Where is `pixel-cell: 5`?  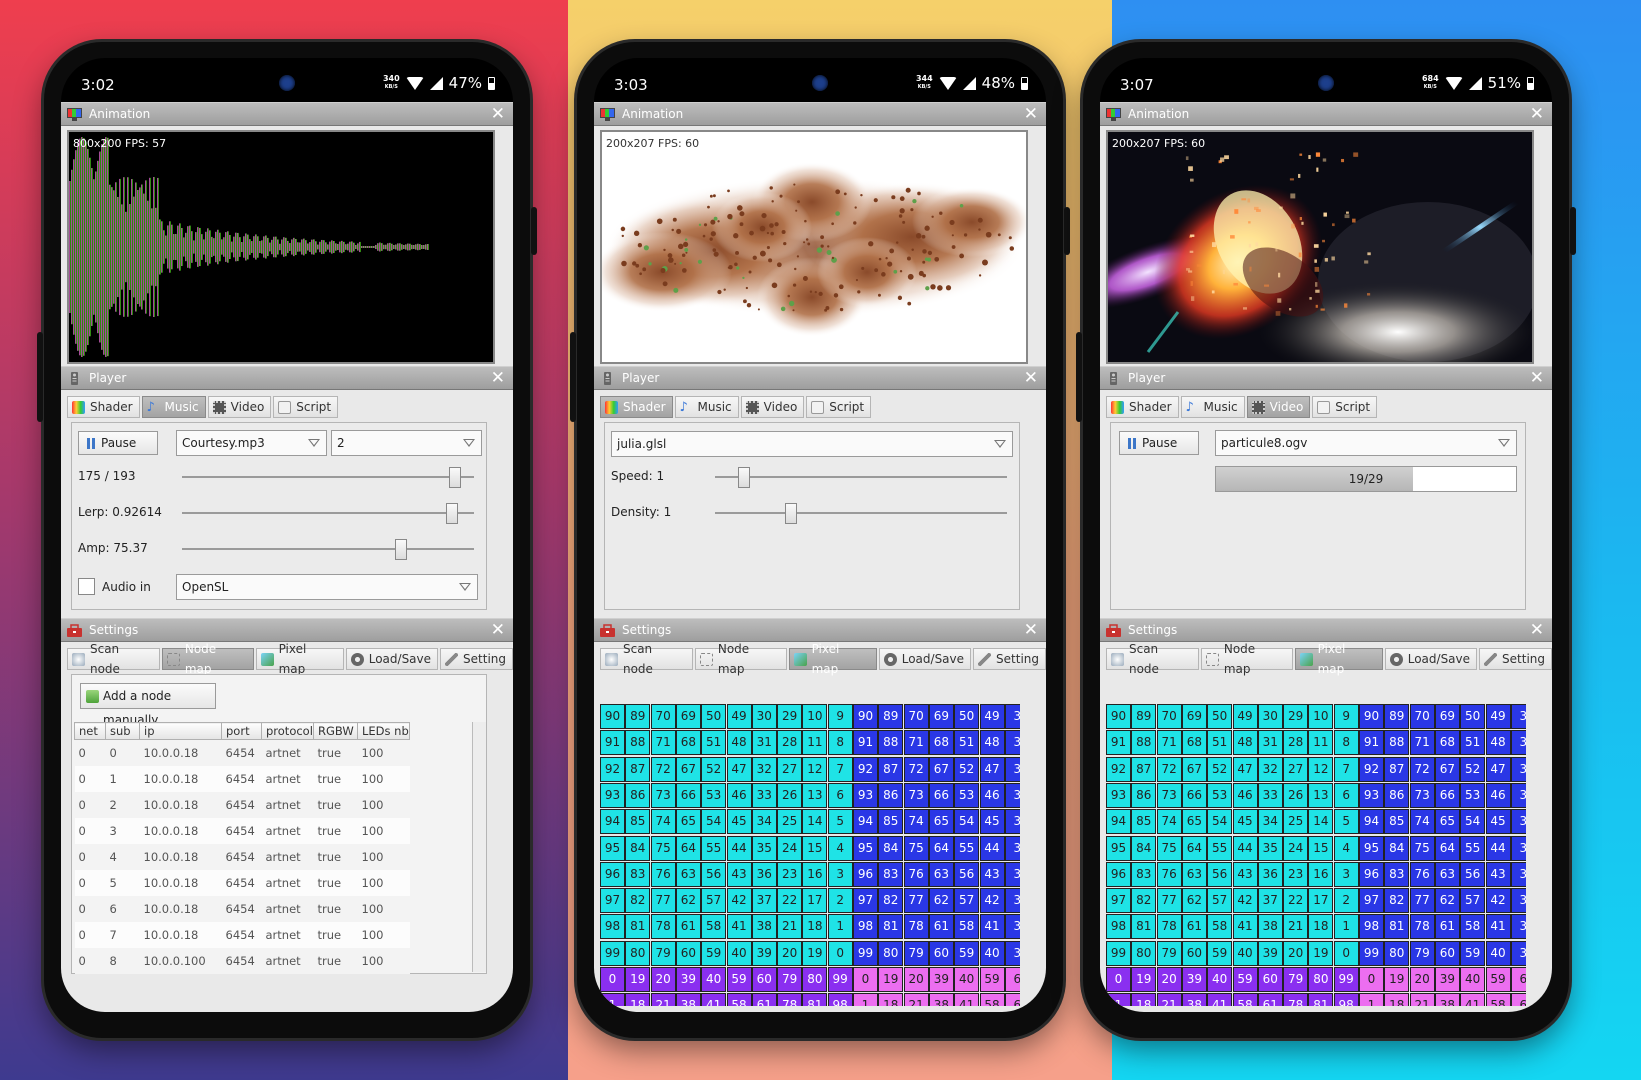 pixel-cell: 5 is located at coordinates (1346, 822).